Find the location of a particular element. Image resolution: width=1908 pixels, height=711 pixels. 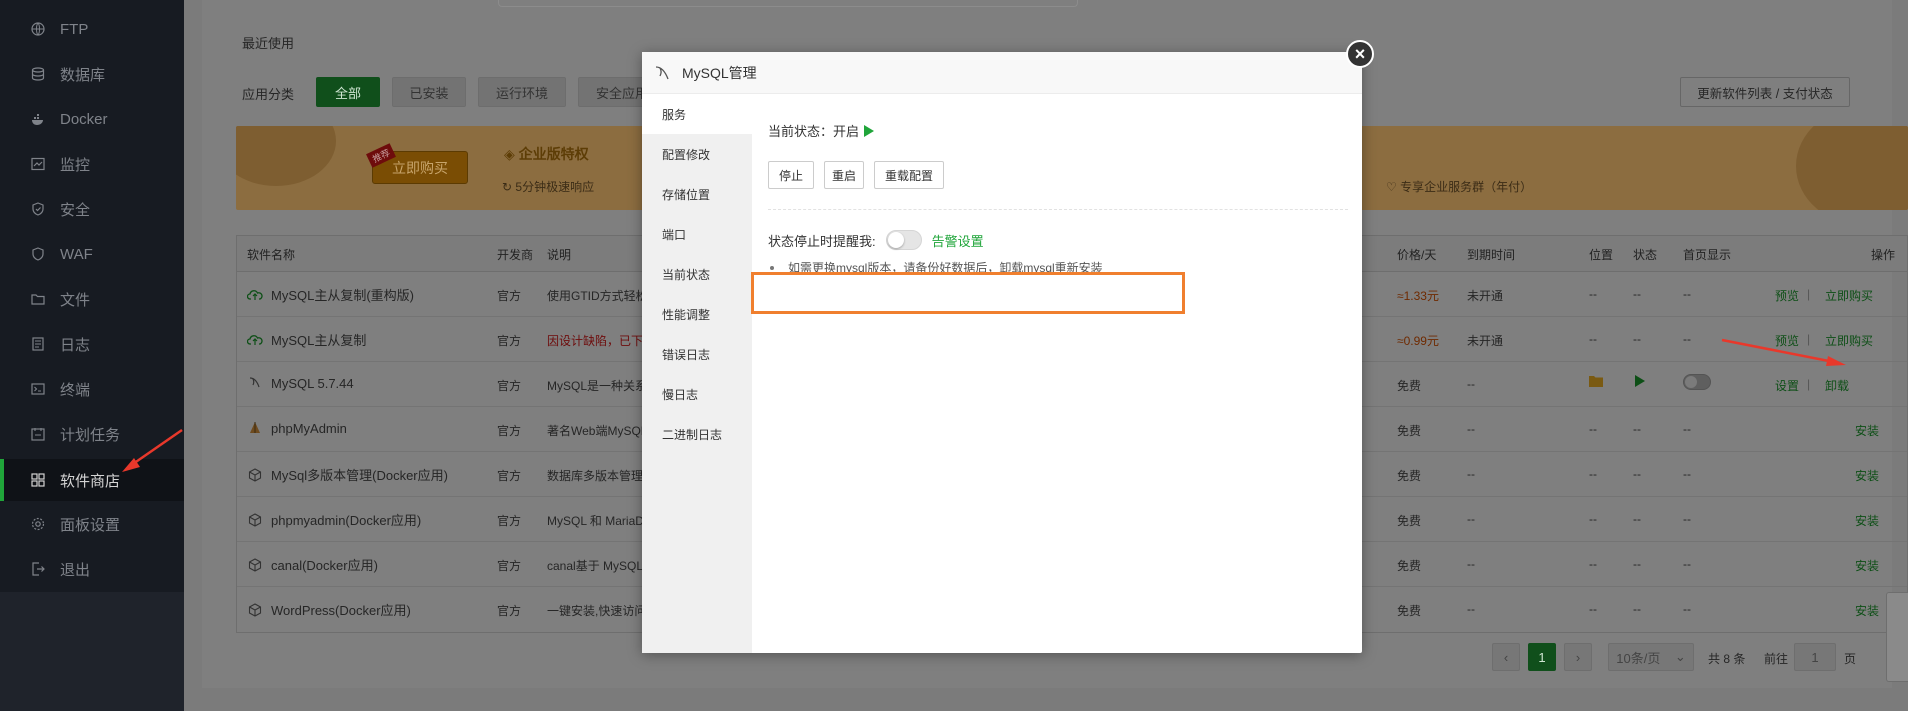

banner-title-text: 企业版特权 is located at coordinates (553, 154).